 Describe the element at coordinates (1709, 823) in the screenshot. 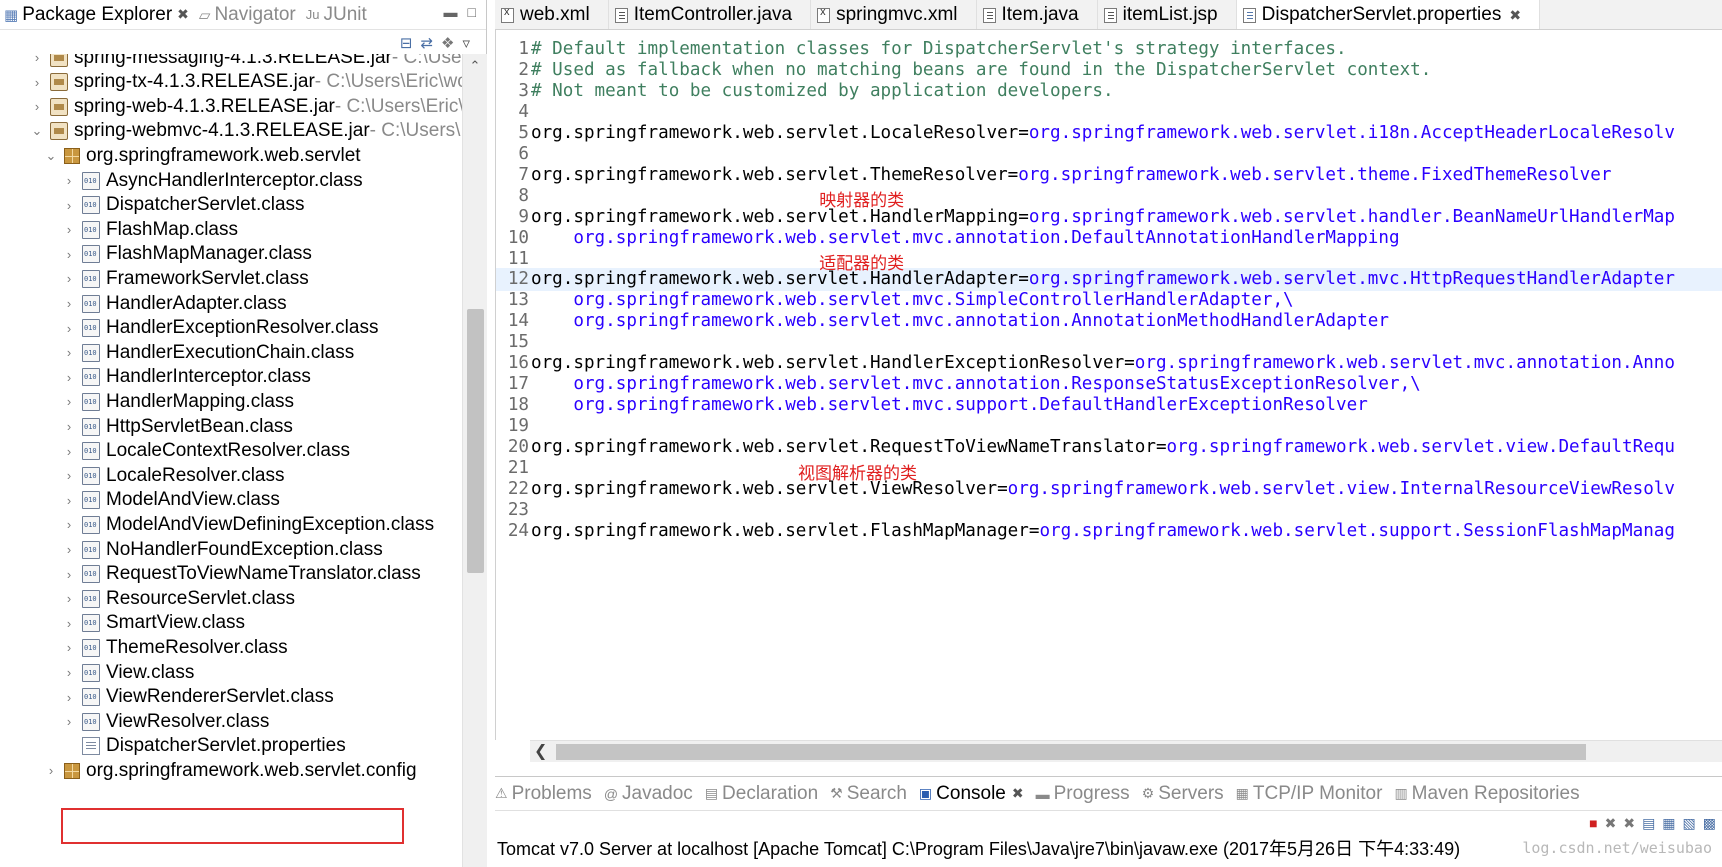

I see `display-console-icon: ▩` at that location.